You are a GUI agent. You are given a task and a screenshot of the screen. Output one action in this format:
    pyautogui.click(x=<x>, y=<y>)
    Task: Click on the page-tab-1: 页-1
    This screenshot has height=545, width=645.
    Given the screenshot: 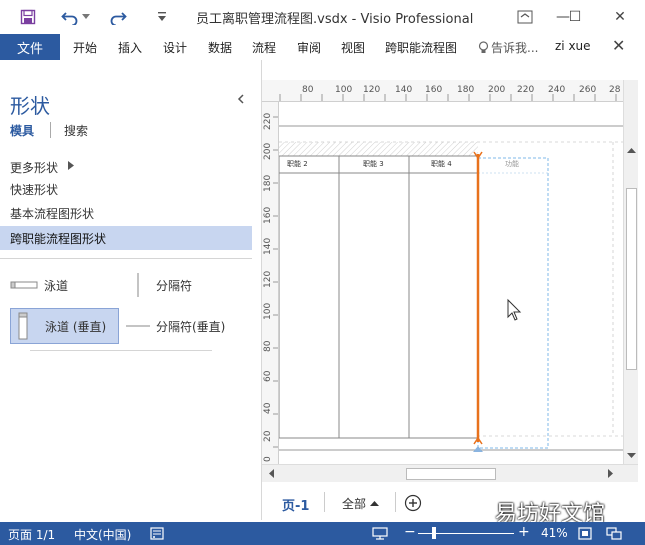 What is the action you would take?
    pyautogui.click(x=295, y=504)
    